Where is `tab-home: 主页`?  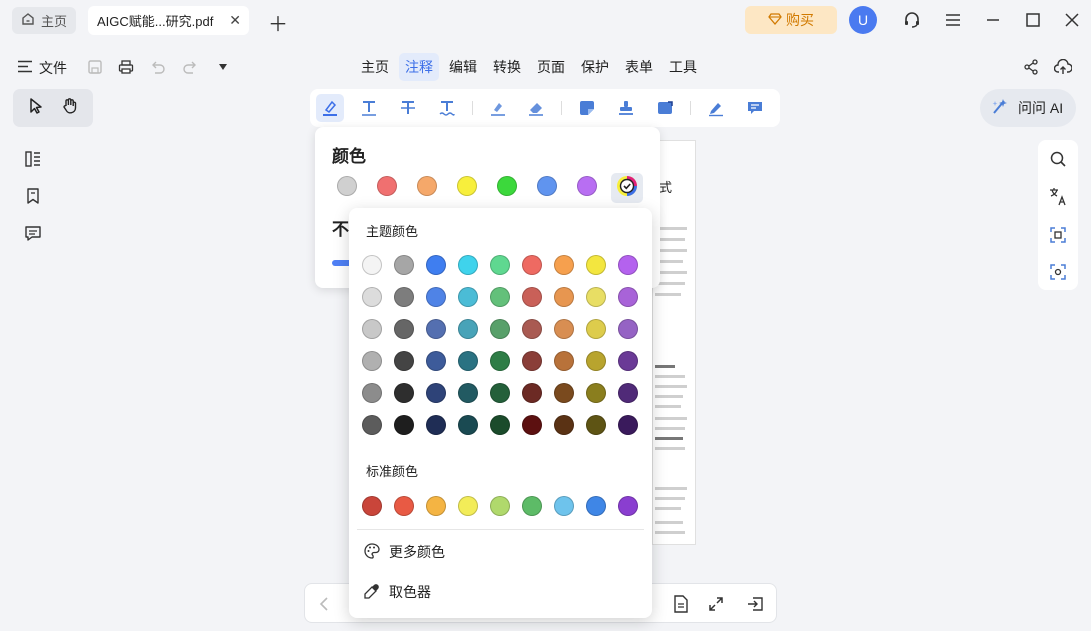
tab-home: 主页 is located at coordinates (375, 67).